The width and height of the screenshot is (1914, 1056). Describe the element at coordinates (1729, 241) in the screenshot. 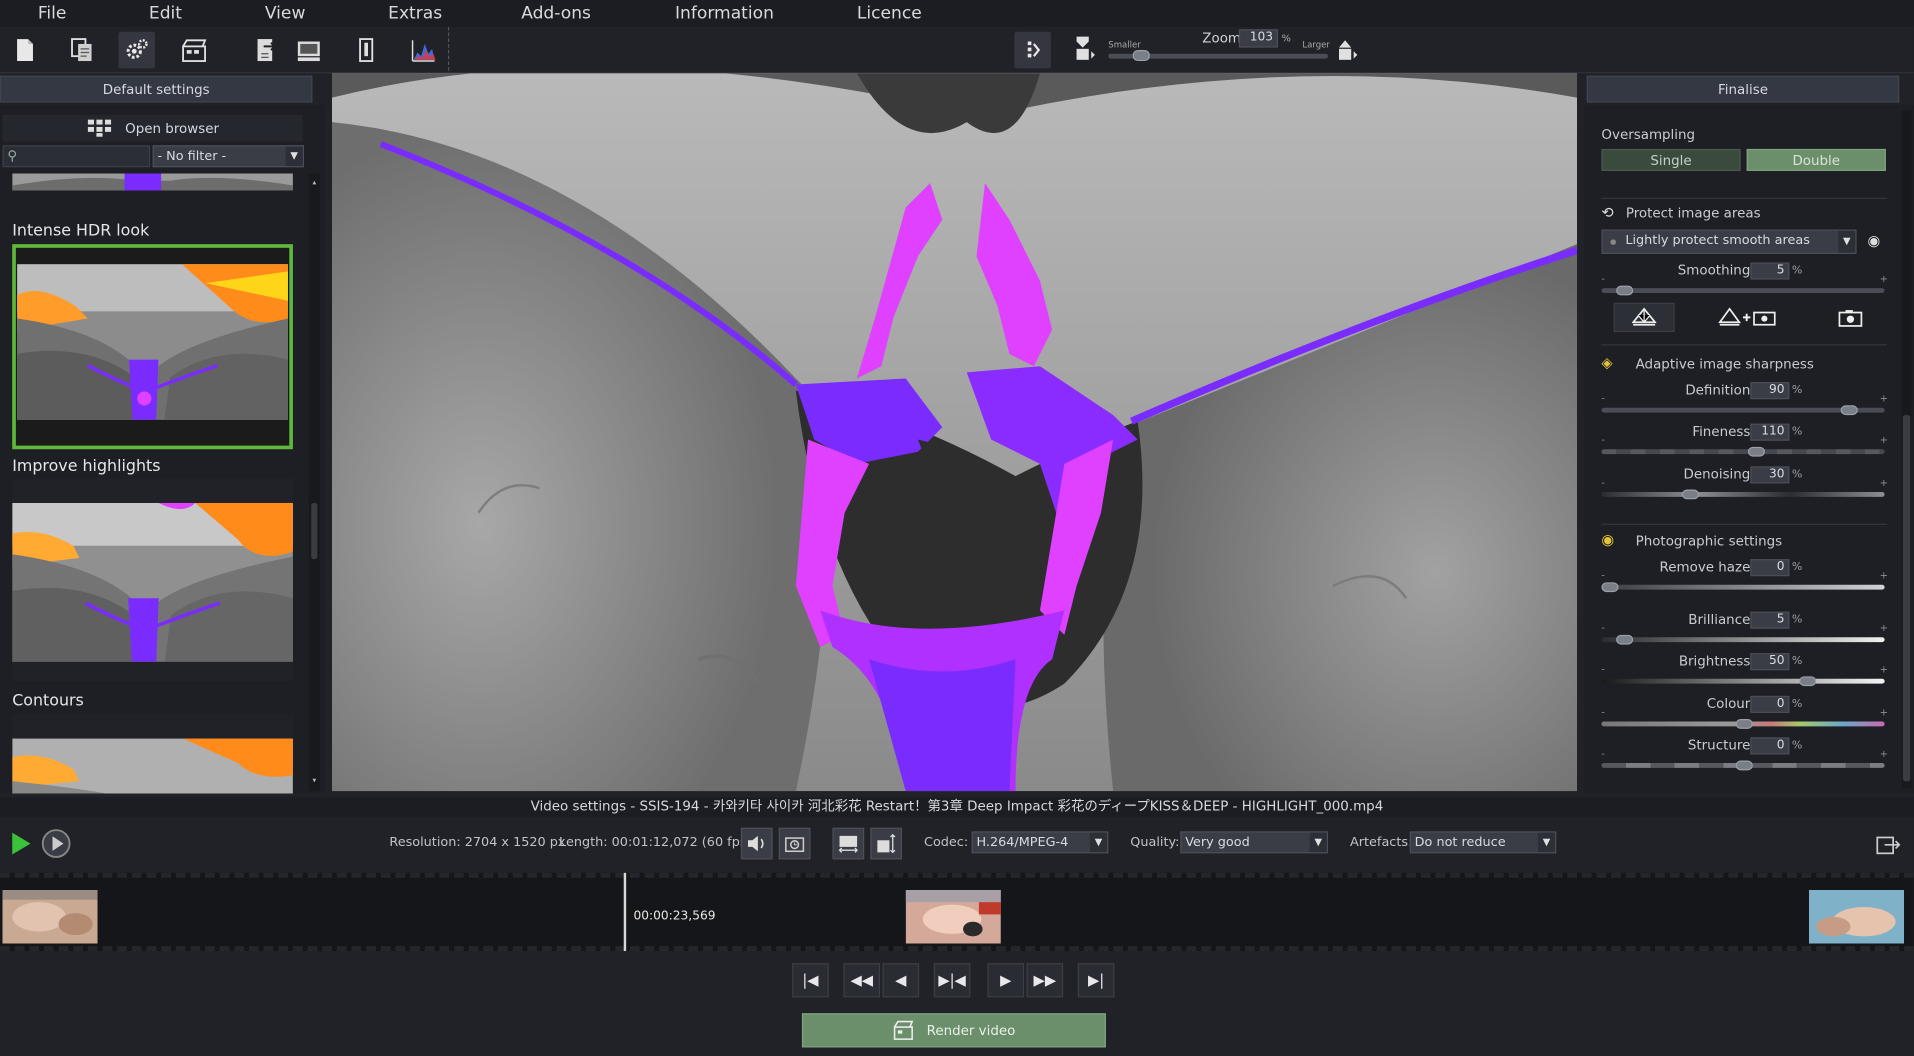

I see `protect-areas-dropdown: ● Lightly protect smooth areas ▼` at that location.